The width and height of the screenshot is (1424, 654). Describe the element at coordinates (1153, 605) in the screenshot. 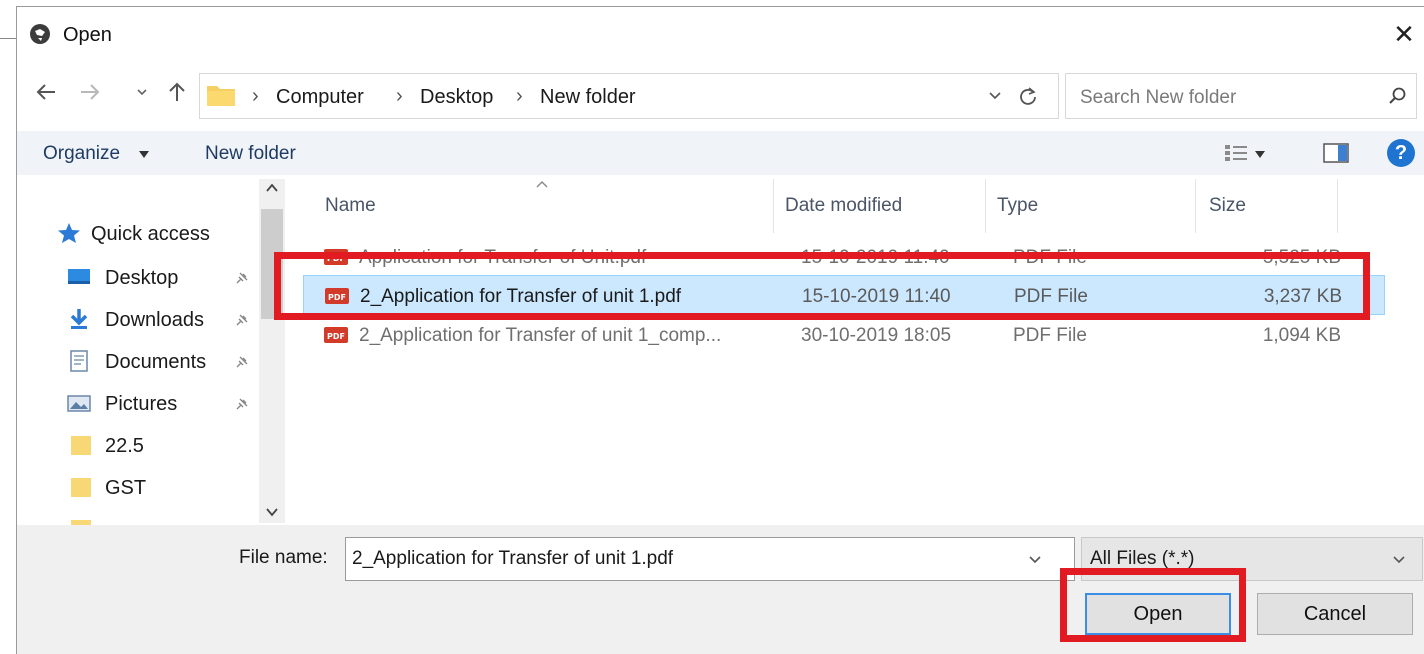

I see `highlight-box-open-button` at that location.